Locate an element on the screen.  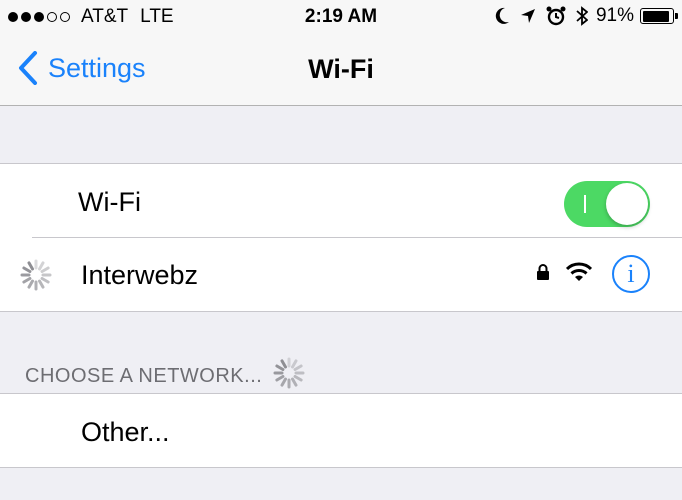
wifi-toggle-switch is located at coordinates (607, 204).